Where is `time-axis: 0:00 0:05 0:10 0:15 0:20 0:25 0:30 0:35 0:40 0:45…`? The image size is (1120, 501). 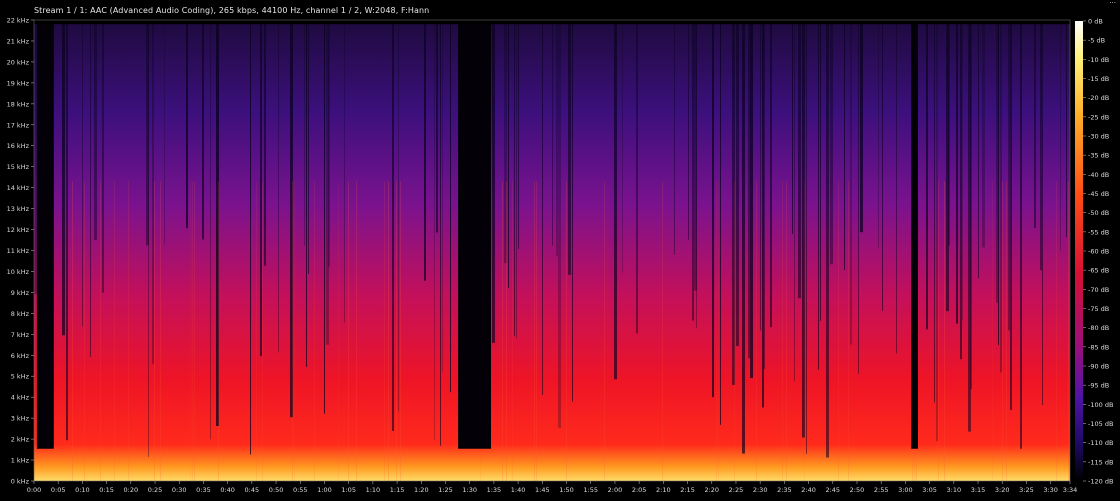 time-axis: 0:00 0:05 0:10 0:15 0:20 0:25 0:30 0:35 0:40 0:45… is located at coordinates (552, 487).